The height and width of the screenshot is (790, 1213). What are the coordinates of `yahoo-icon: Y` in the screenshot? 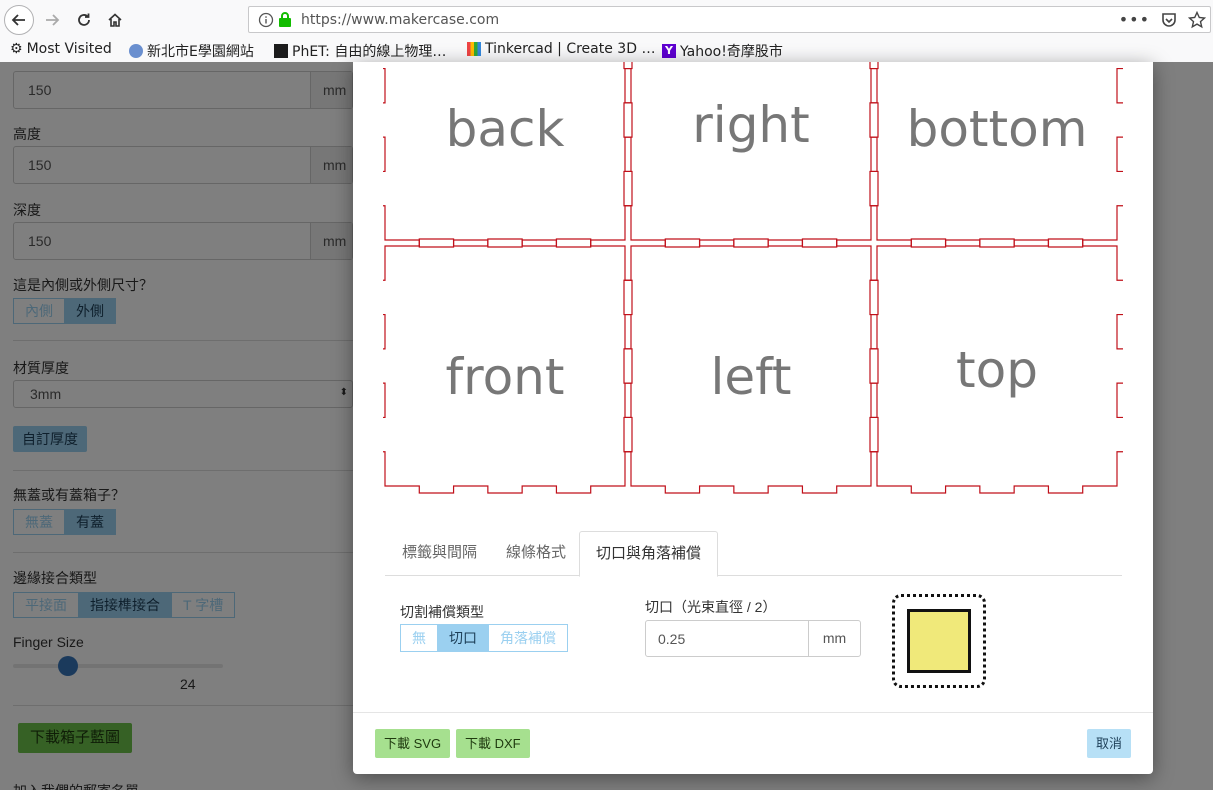 It's located at (669, 51).